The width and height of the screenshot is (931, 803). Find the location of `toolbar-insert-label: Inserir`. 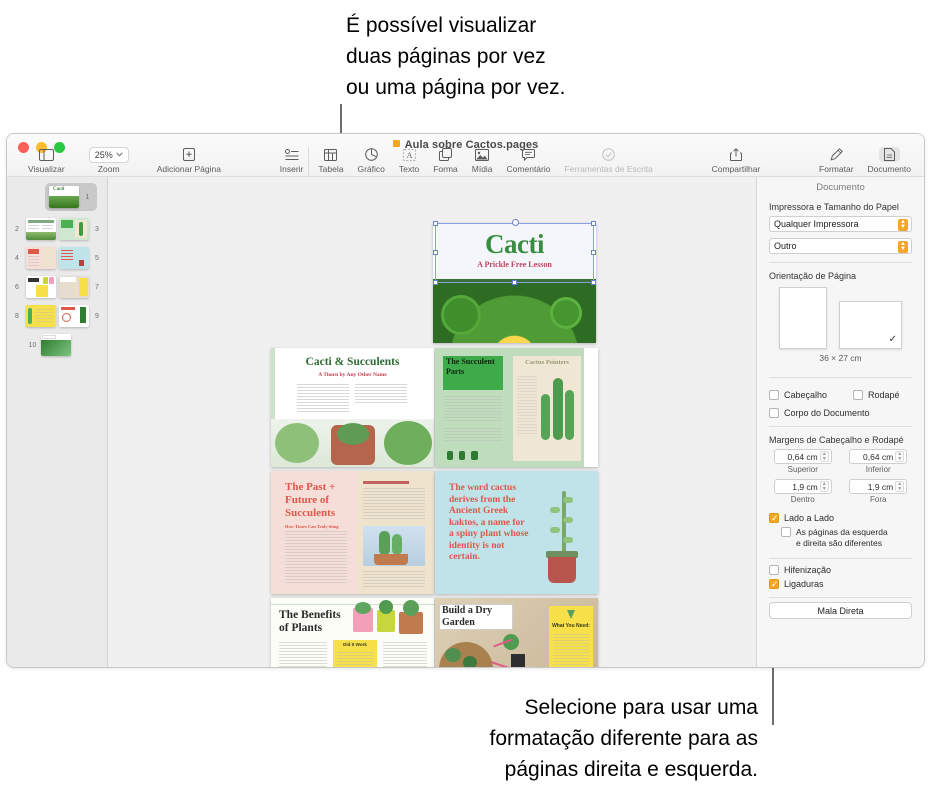

toolbar-insert-label: Inserir is located at coordinates (291, 169).